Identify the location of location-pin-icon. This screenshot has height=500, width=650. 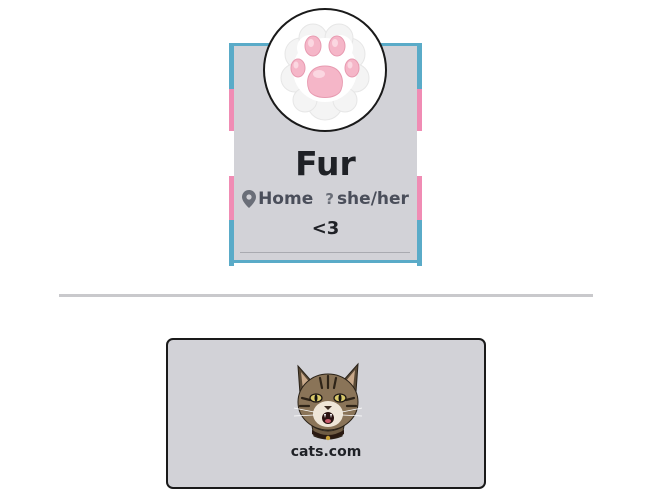
(249, 199).